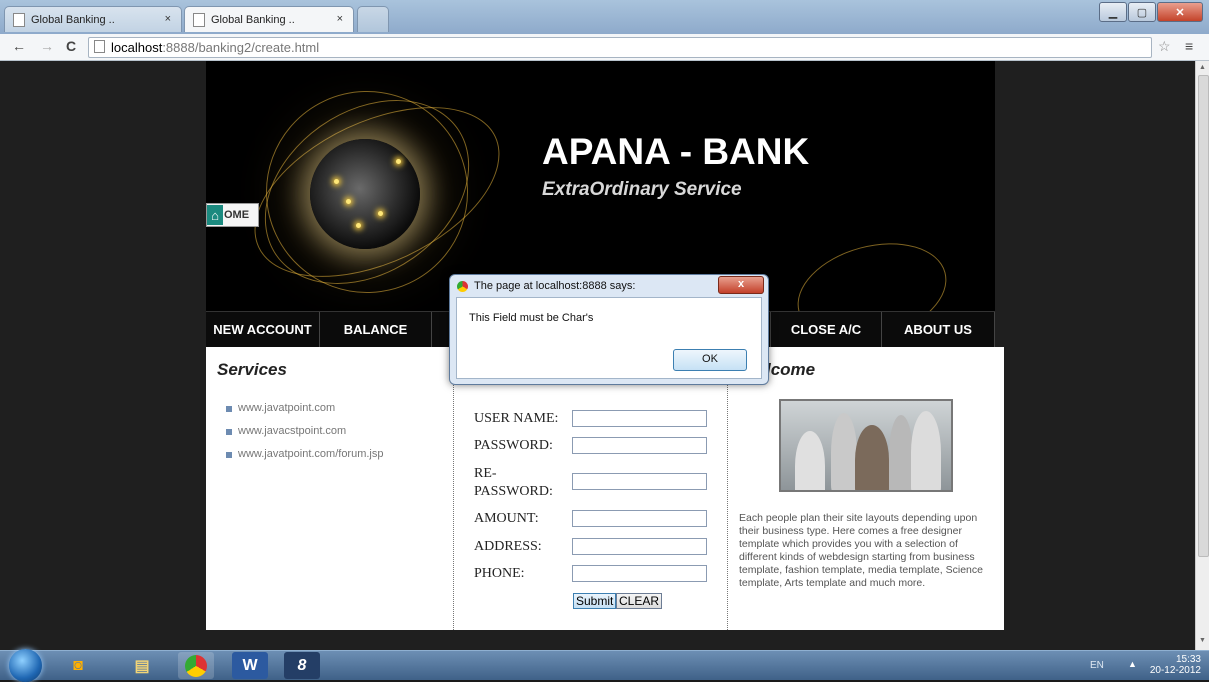 The image size is (1209, 682). What do you see at coordinates (595, 601) in the screenshot?
I see `submit-button: Submit` at bounding box center [595, 601].